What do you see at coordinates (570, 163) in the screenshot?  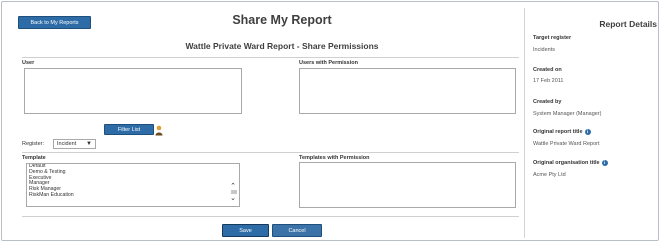 I see `original-organisation-title-label: Original organisation title i` at bounding box center [570, 163].